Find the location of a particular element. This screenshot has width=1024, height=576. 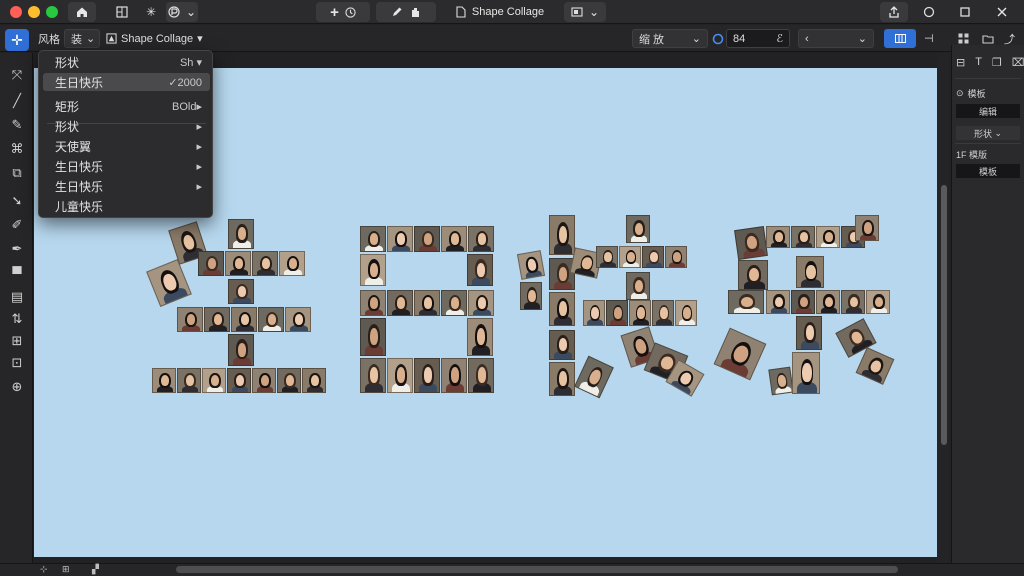

menu-item-label: 矩形 is located at coordinates (67, 106).